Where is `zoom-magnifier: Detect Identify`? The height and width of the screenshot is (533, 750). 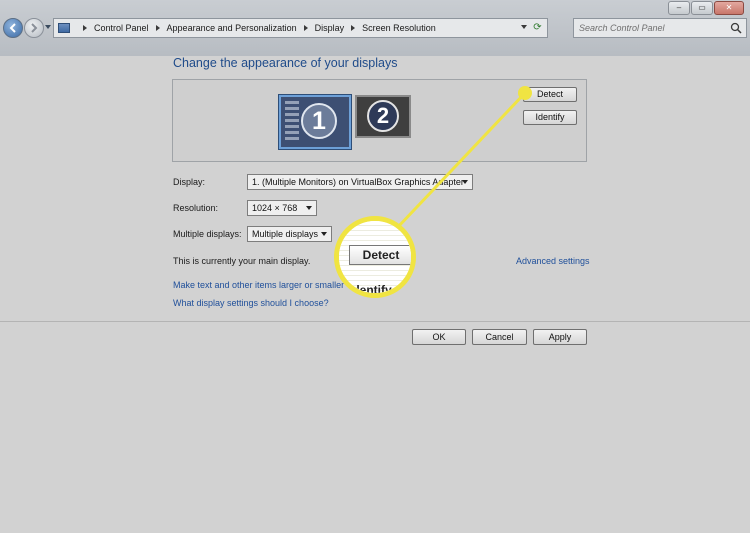
zoom-magnifier: Detect Identify is located at coordinates (375, 257).